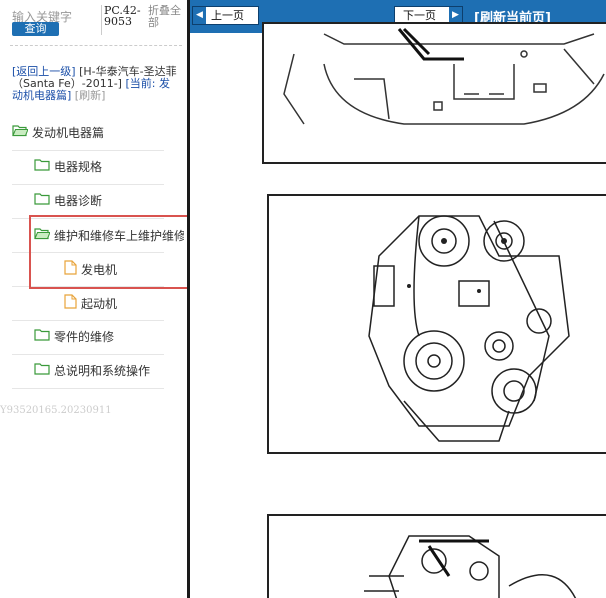 This screenshot has height=598, width=606. I want to click on tree-item-general-description: 总说明和系统操作, so click(92, 370).